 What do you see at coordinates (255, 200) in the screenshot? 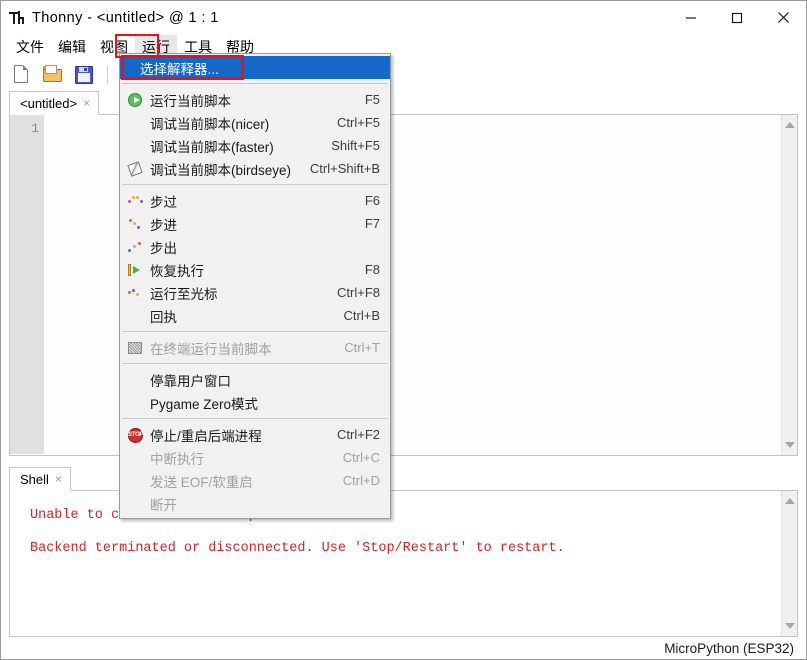
I see `menu-item-step-over: 步过 F6` at bounding box center [255, 200].